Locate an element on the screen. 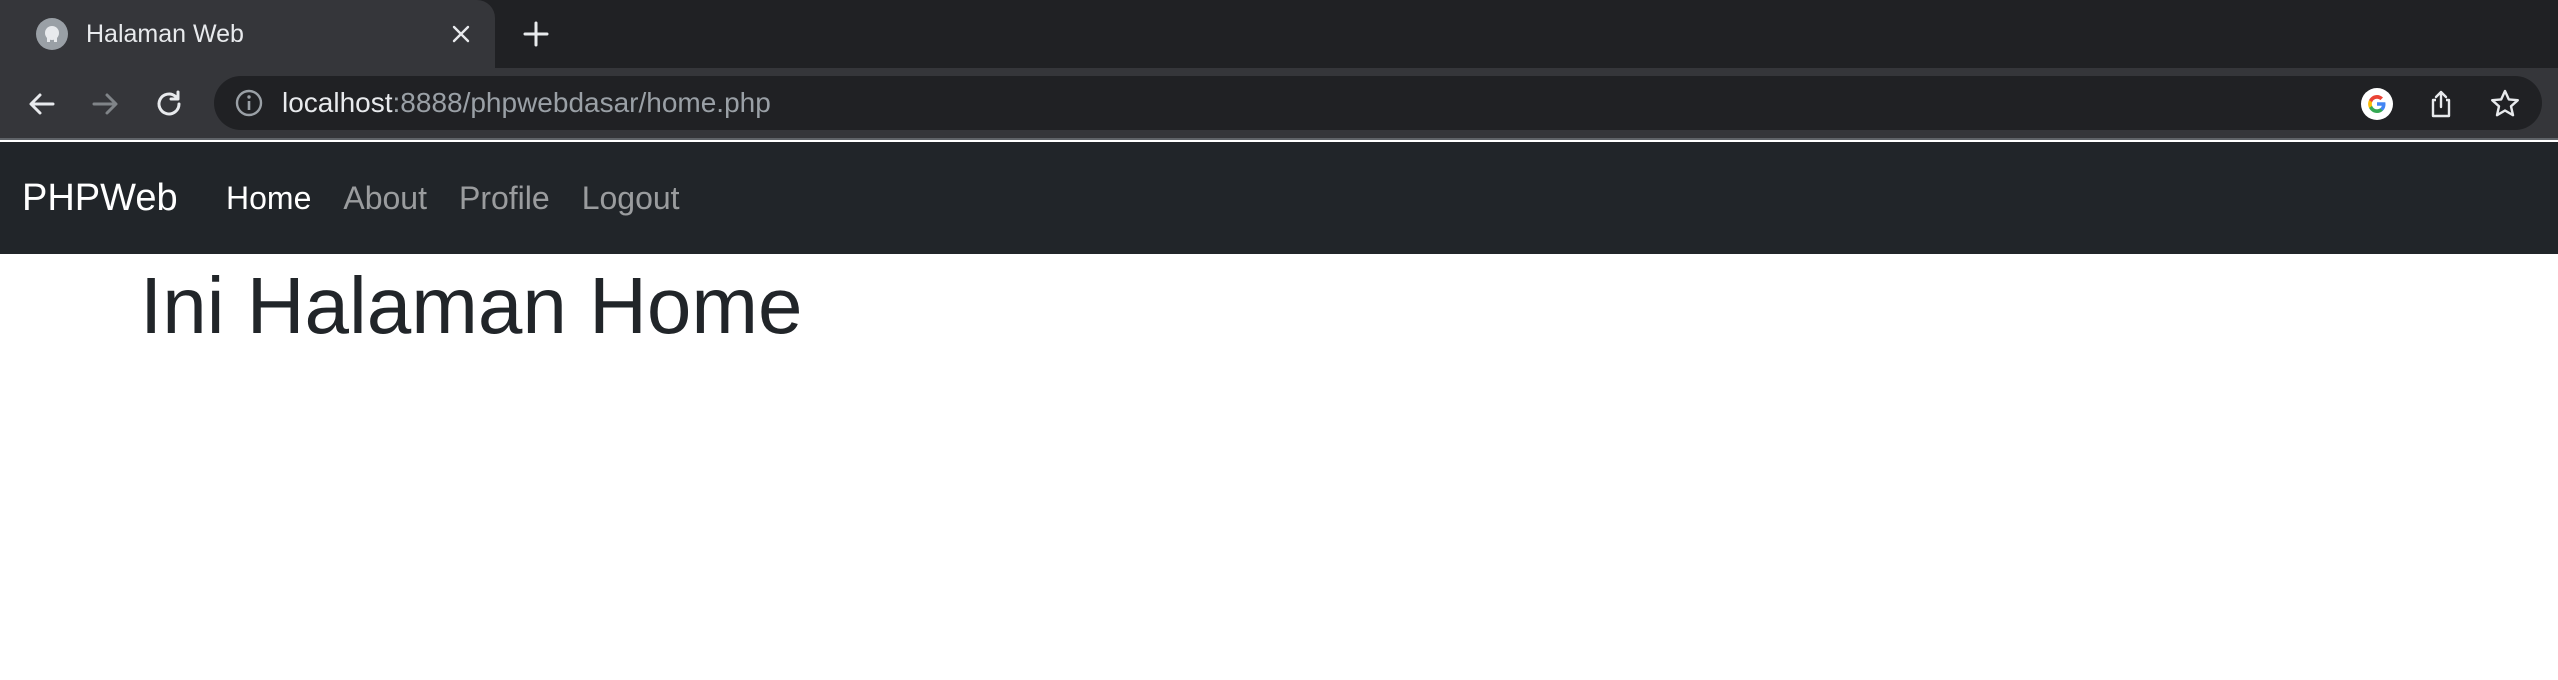 The width and height of the screenshot is (2558, 680). navbar-links: Home About Profile Logout is located at coordinates (453, 198).